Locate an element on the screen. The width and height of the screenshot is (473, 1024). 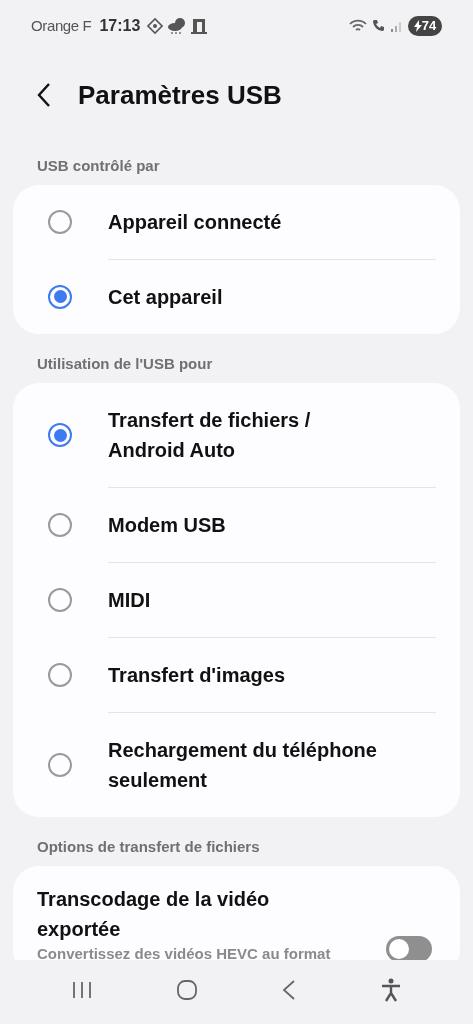
radio-option: Transfert de fichiers / Android Auto is located at coordinates (236, 435).